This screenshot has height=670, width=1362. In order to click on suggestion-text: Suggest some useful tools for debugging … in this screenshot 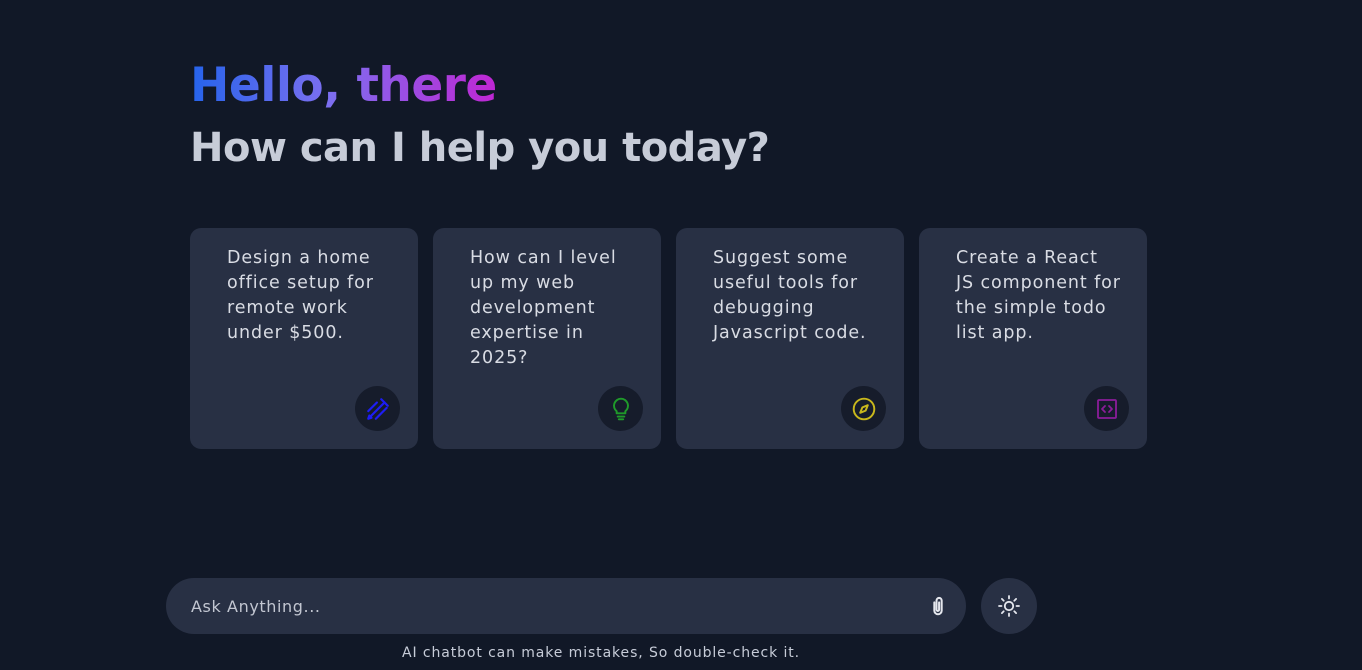, I will do `click(790, 295)`.